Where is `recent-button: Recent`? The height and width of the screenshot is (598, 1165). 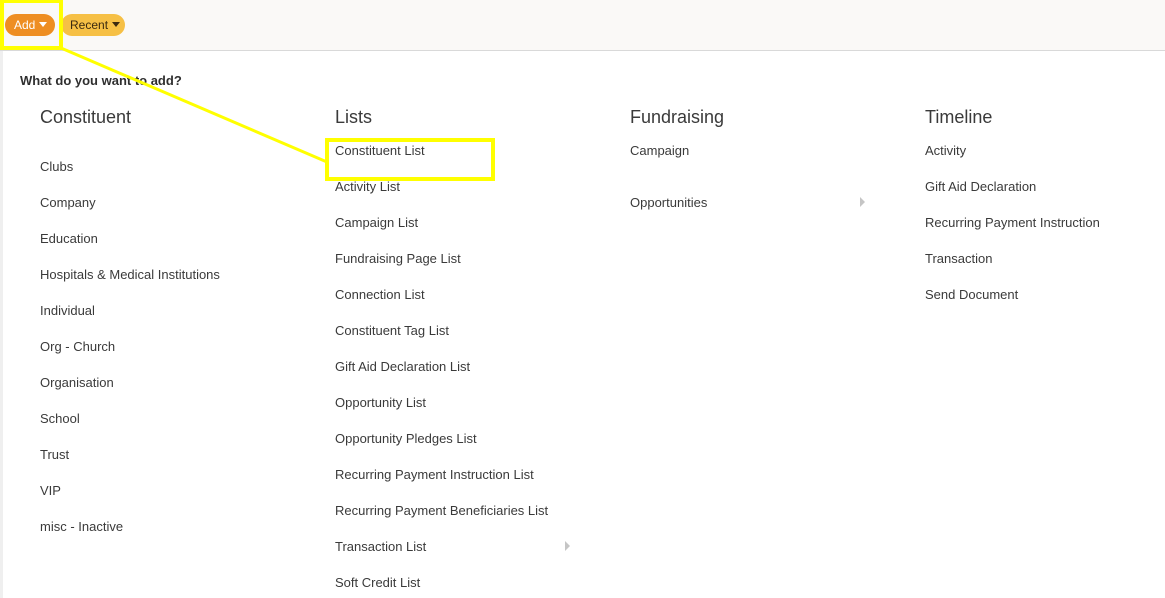 recent-button: Recent is located at coordinates (93, 25).